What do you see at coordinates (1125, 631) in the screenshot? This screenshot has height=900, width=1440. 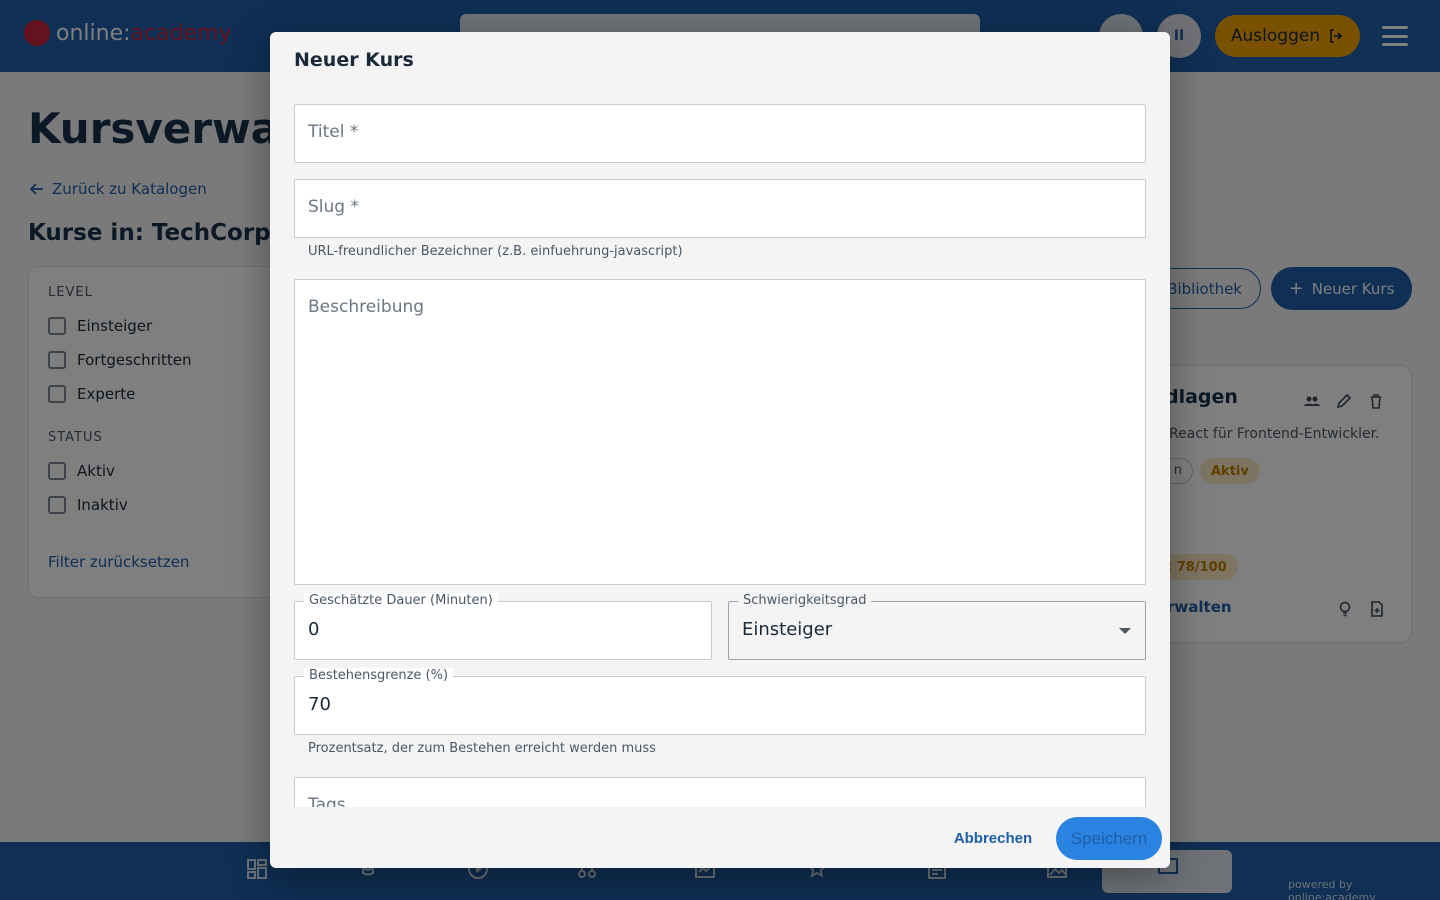 I see `dropdown-caret-icon` at bounding box center [1125, 631].